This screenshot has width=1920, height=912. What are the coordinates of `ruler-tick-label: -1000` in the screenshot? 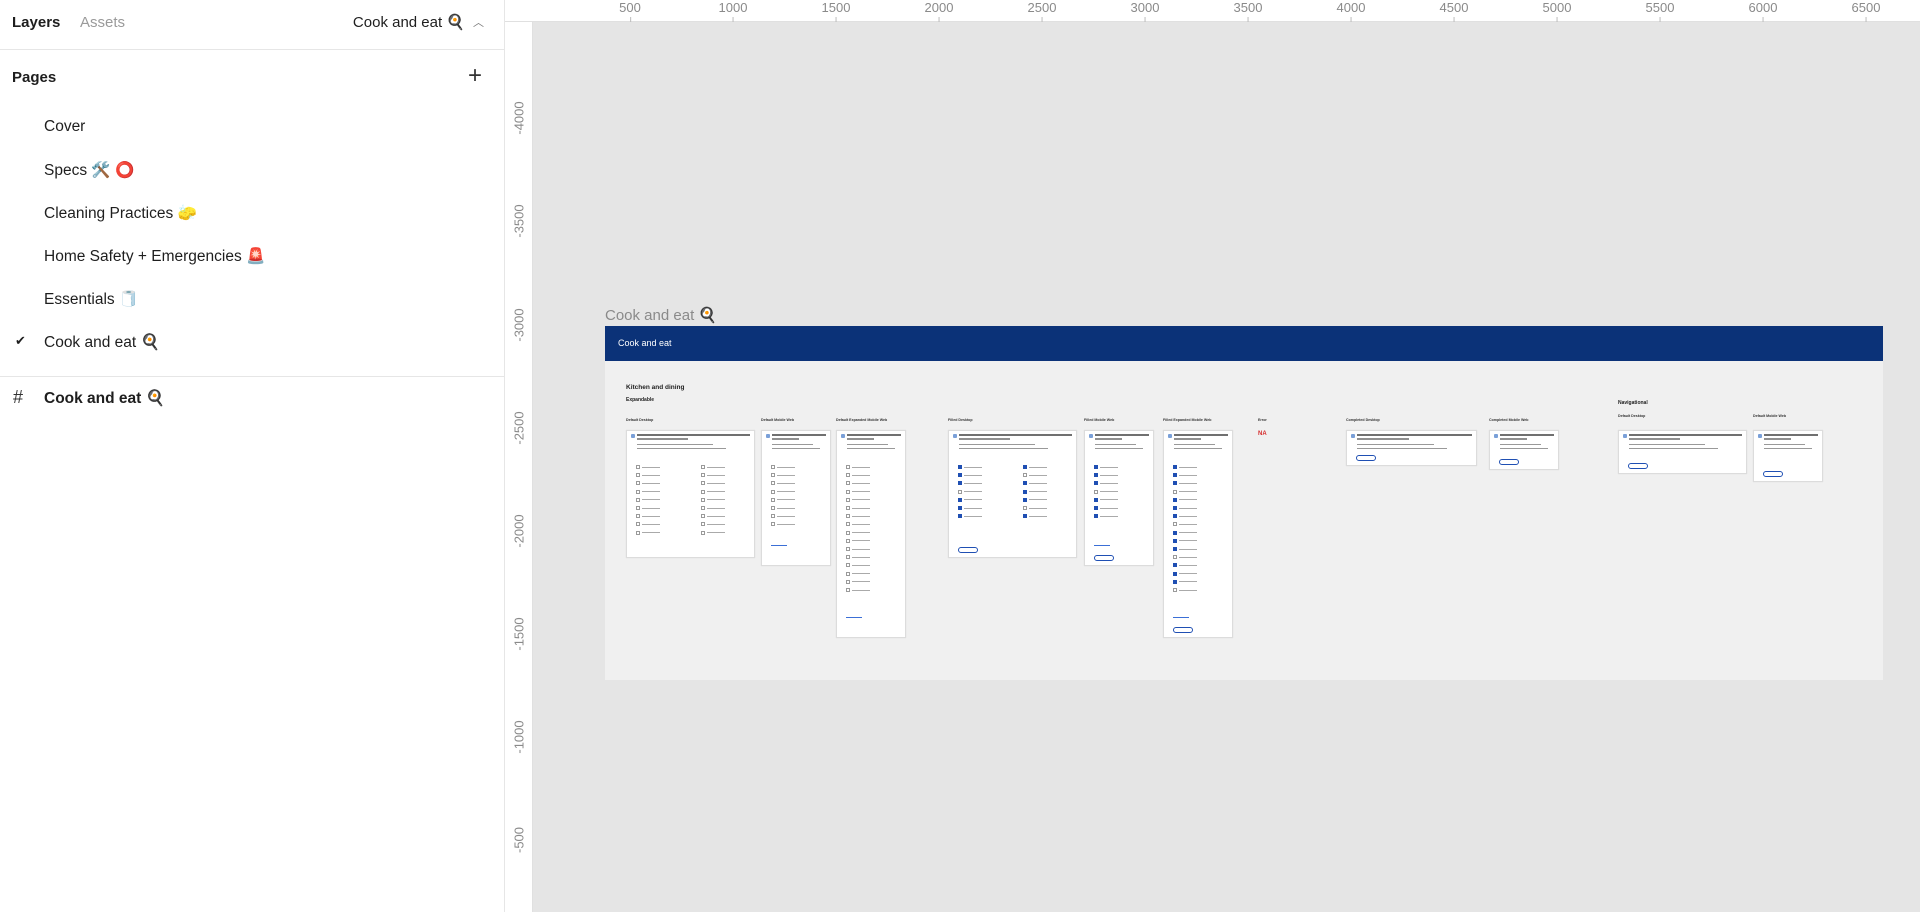 It's located at (519, 737).